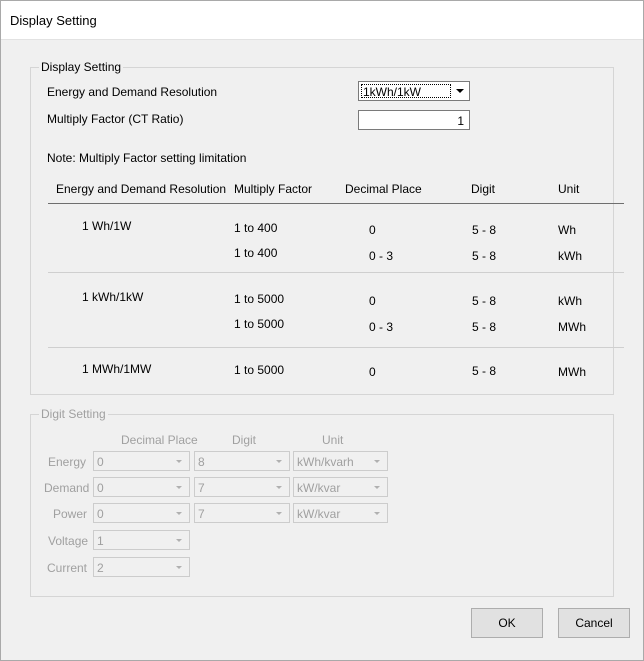 This screenshot has width=644, height=661. What do you see at coordinates (325, 462) in the screenshot?
I see `dropdown-value: kWh/kvarh` at bounding box center [325, 462].